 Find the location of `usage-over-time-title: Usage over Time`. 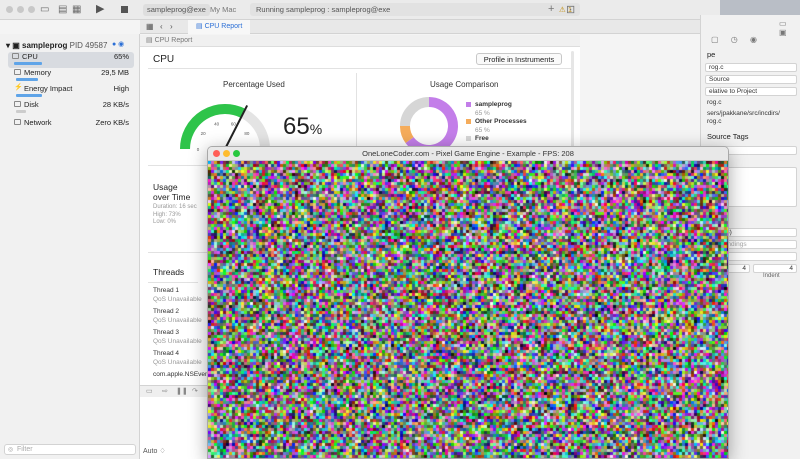

usage-over-time-title: Usage over Time is located at coordinates (171, 192).